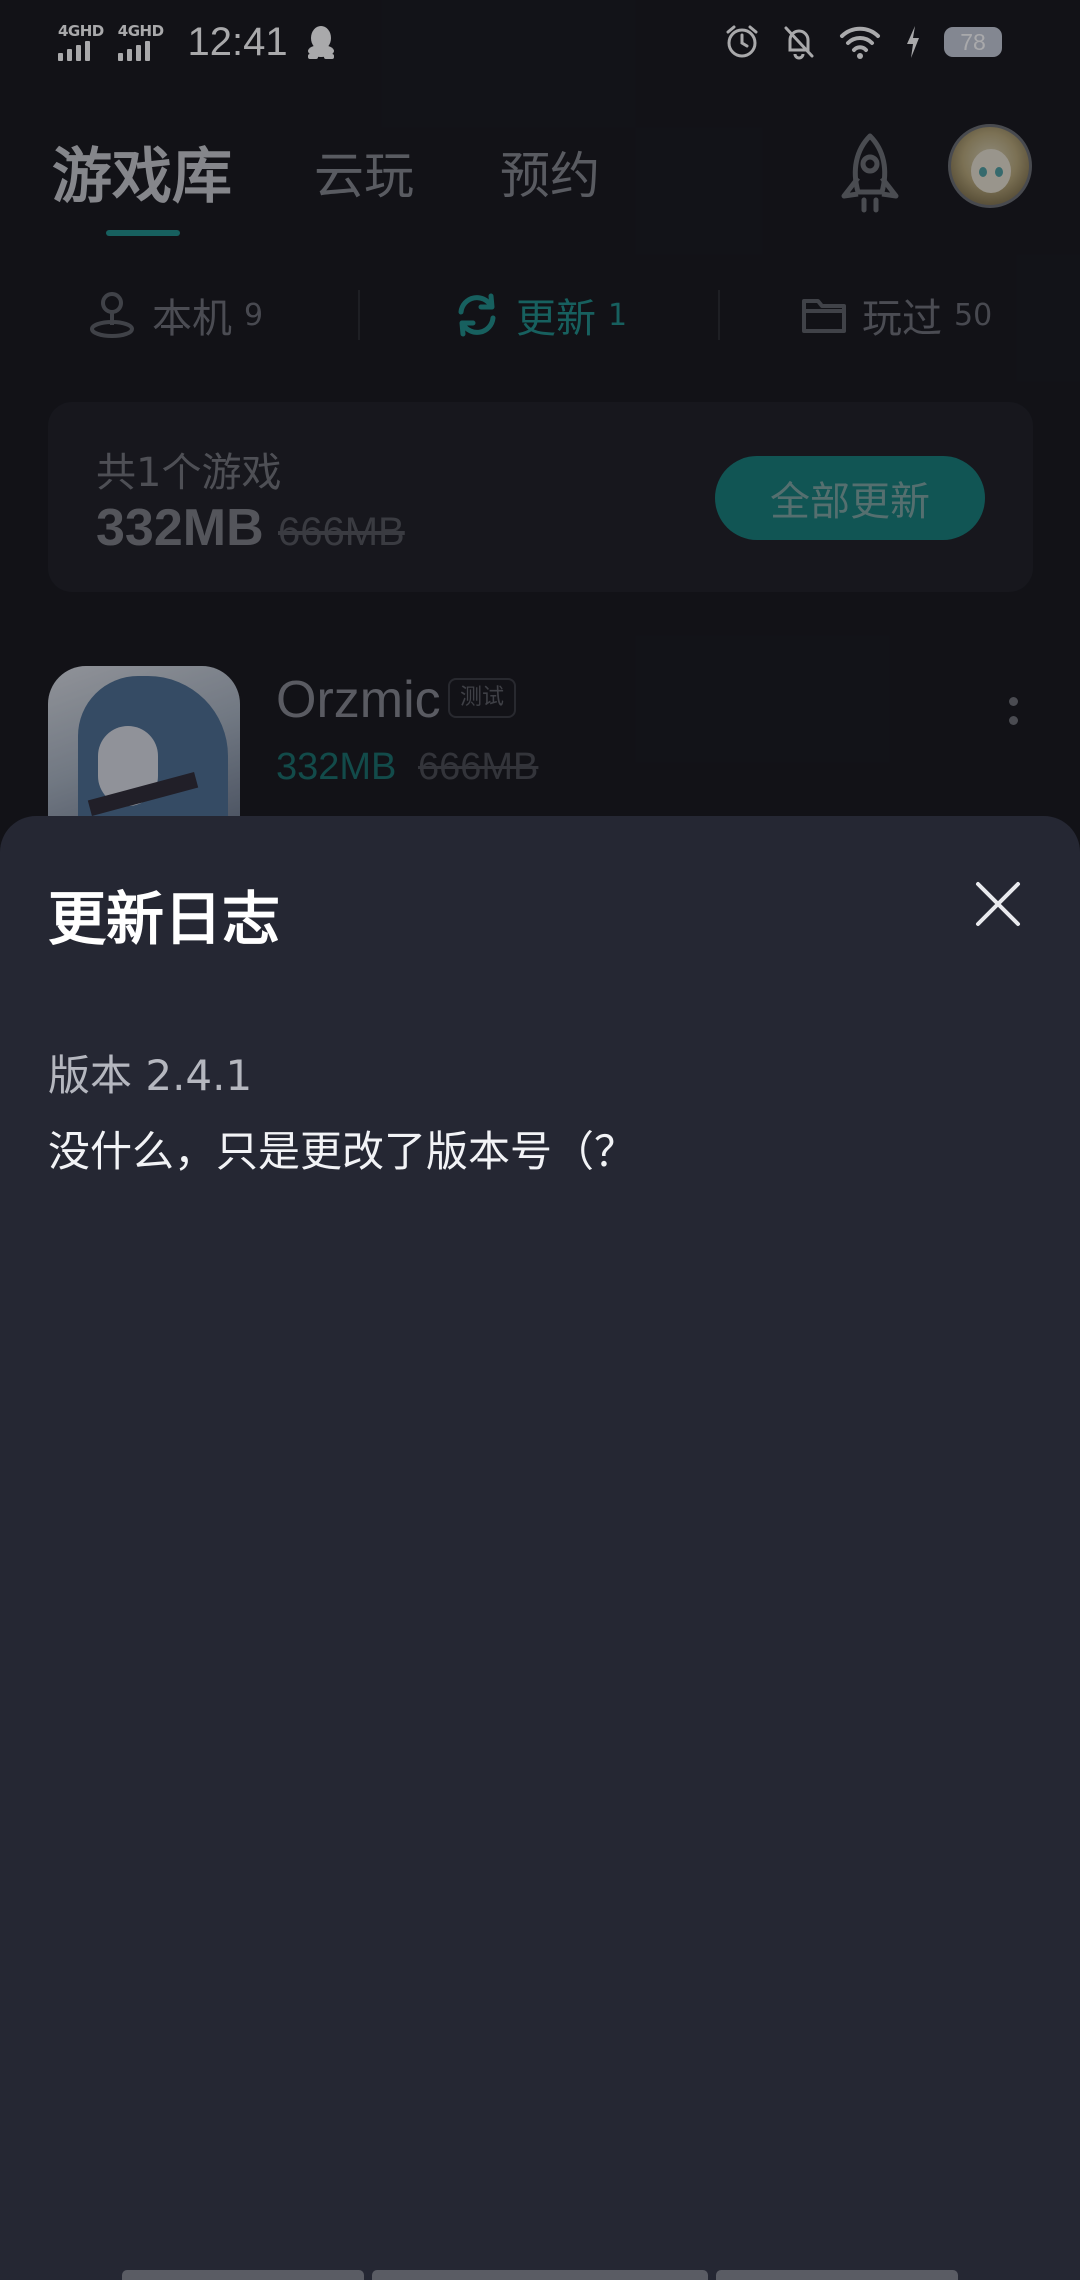 The width and height of the screenshot is (1080, 2280). I want to click on changelog-text: 没什么，只是更改了版本号（？, so click(342, 1151).